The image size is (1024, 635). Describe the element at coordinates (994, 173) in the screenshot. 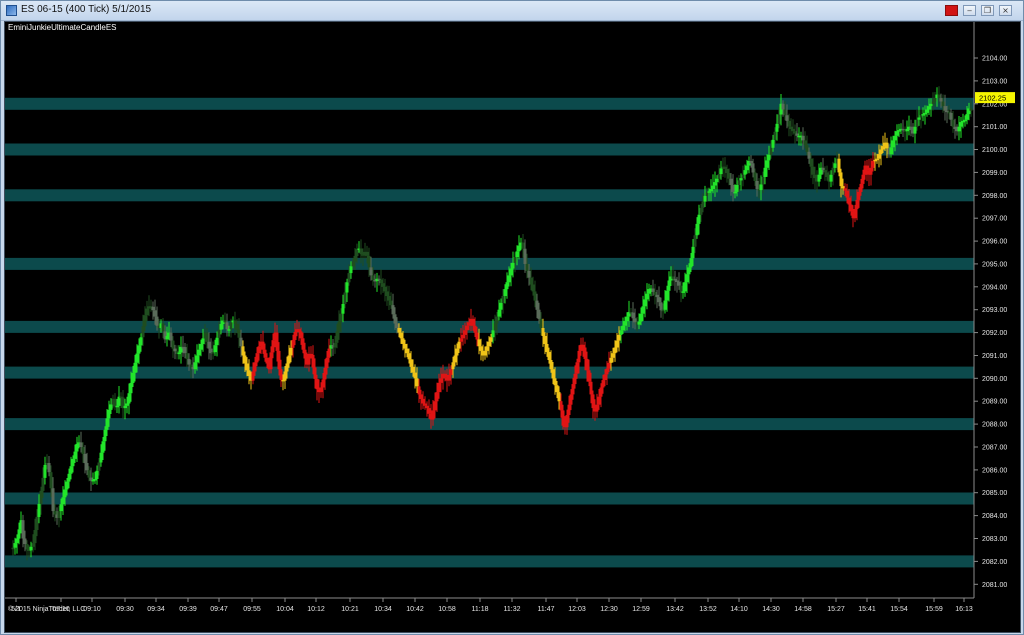

I see `price-tick-label: 2099.00` at that location.